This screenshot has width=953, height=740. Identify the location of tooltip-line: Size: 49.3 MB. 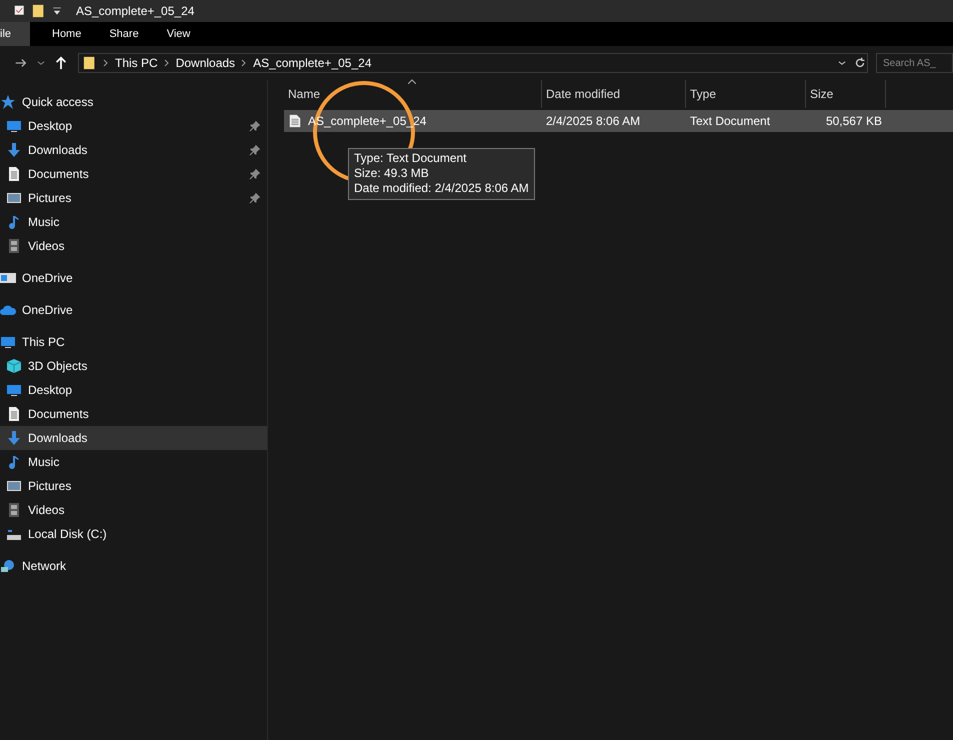
(392, 173).